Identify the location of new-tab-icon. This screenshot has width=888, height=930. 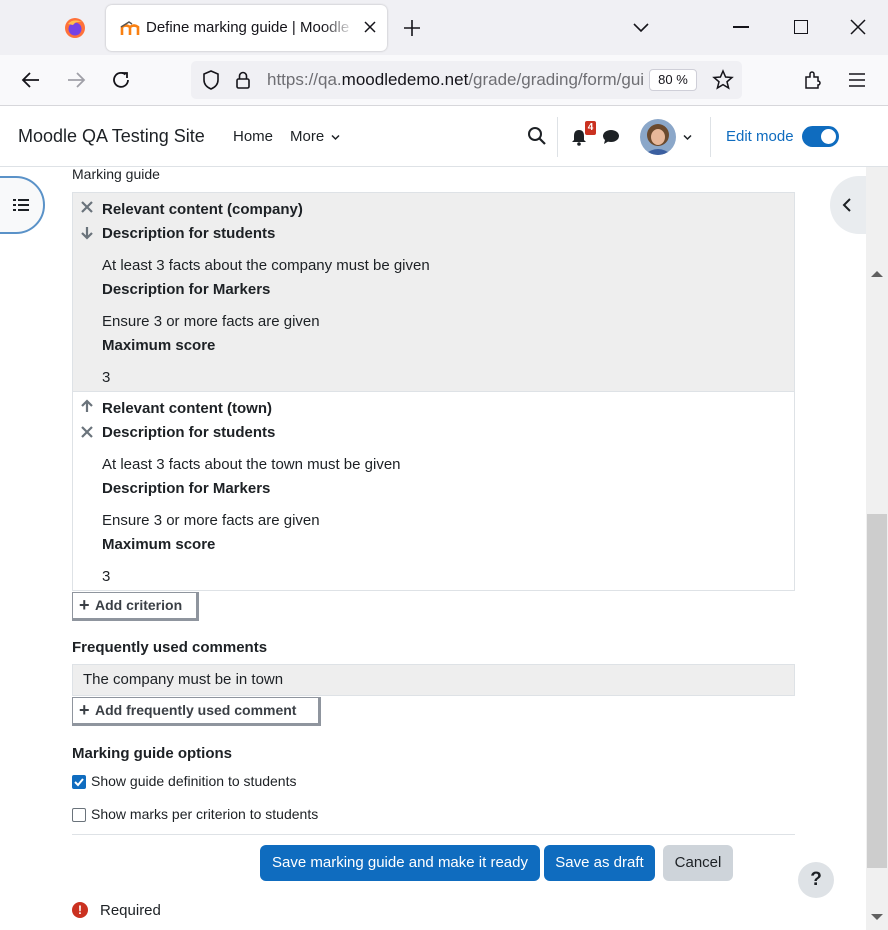
(412, 28).